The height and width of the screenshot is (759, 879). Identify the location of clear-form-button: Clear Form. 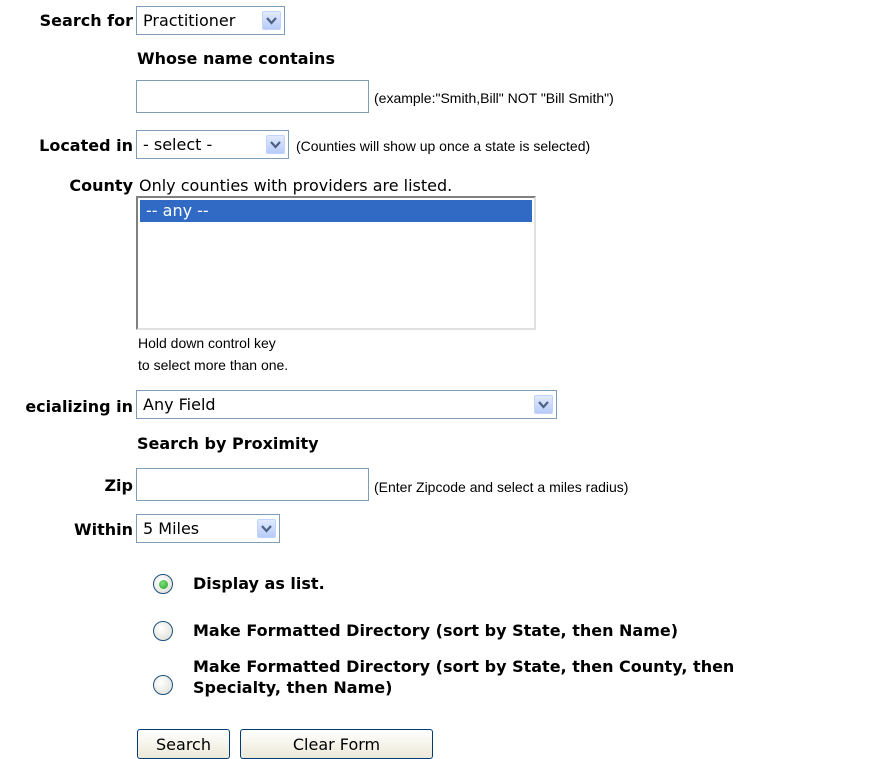
(336, 744).